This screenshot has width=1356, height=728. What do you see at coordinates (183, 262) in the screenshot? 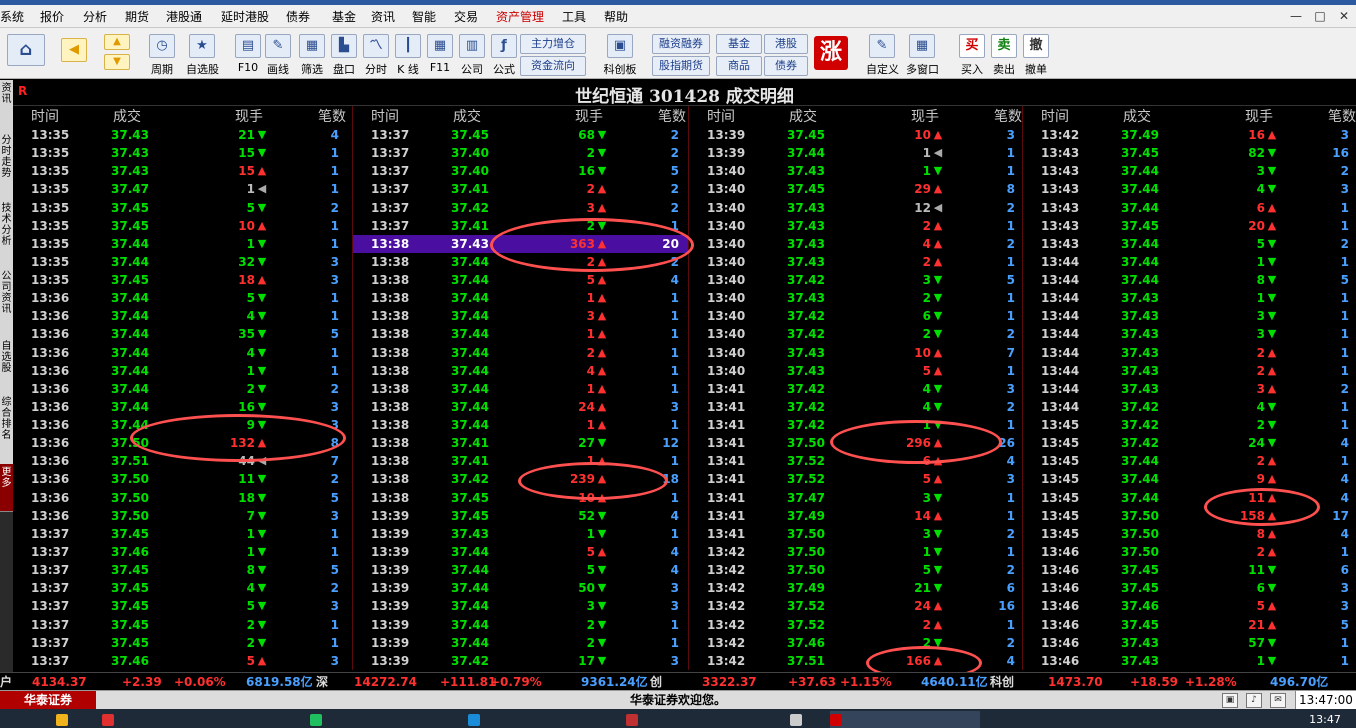
I see `trade-row: 13:35 37.44 32 ▼ 3` at bounding box center [183, 262].